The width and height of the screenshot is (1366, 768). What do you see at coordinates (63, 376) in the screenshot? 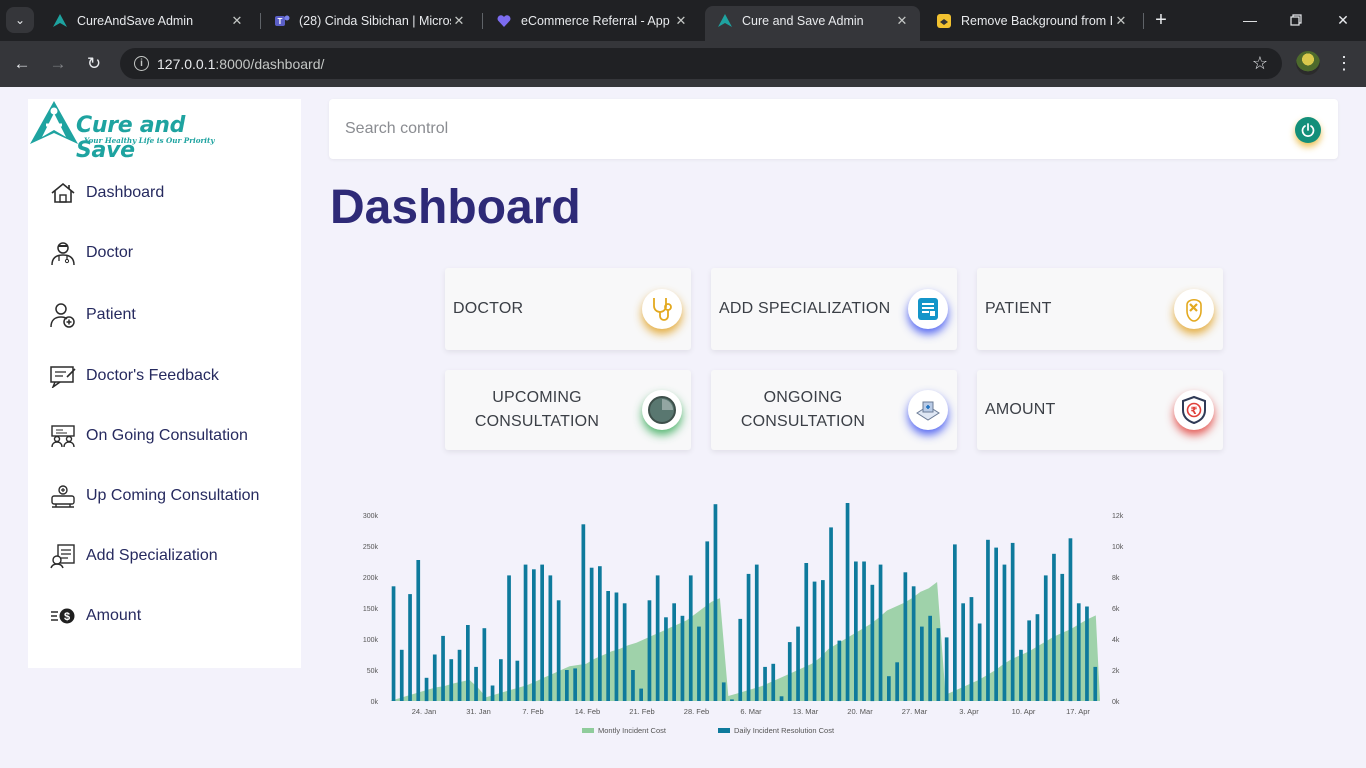
I see `feedback-icon` at bounding box center [63, 376].